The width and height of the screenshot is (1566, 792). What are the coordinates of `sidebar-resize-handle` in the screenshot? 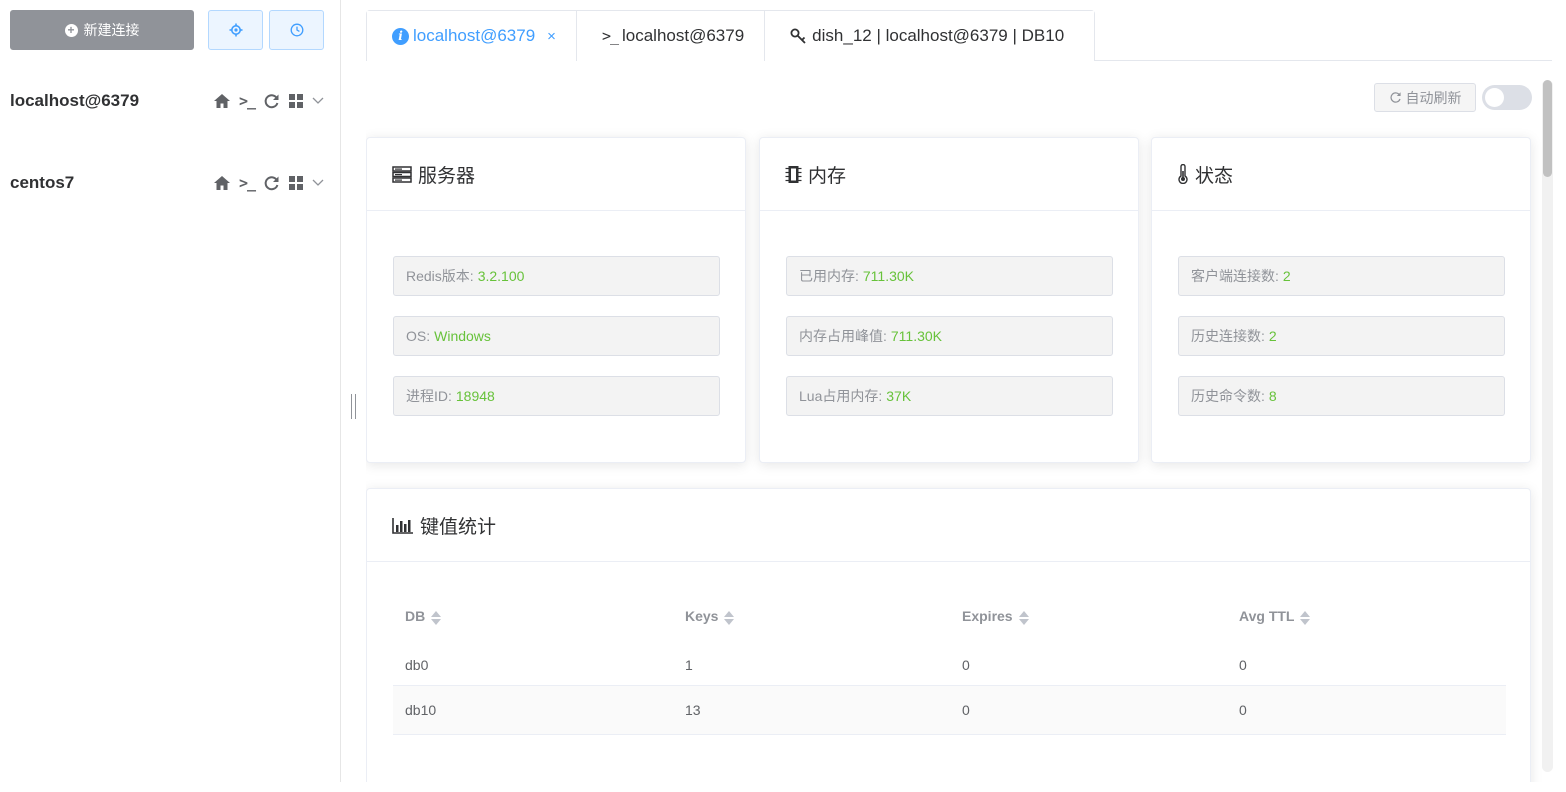 It's located at (353, 406).